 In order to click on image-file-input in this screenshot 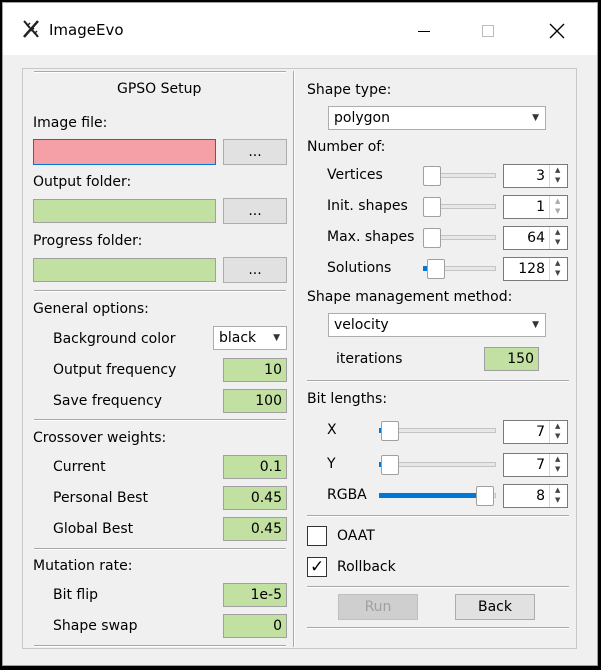, I will do `click(124, 152)`.